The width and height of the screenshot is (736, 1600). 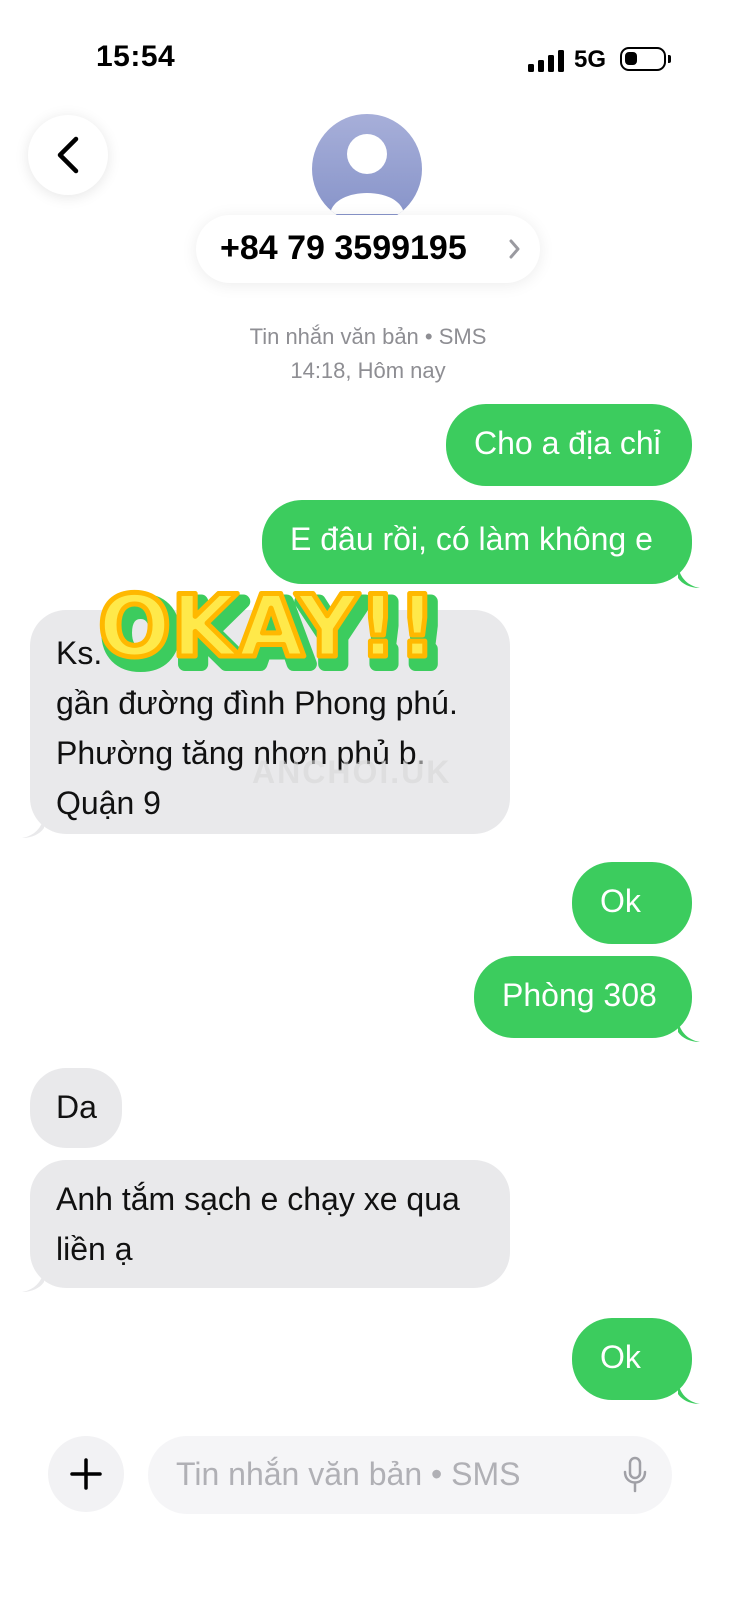 What do you see at coordinates (266, 1226) in the screenshot?
I see `received-message: Anh tắm sạch e chạy xe qua liền ạ` at bounding box center [266, 1226].